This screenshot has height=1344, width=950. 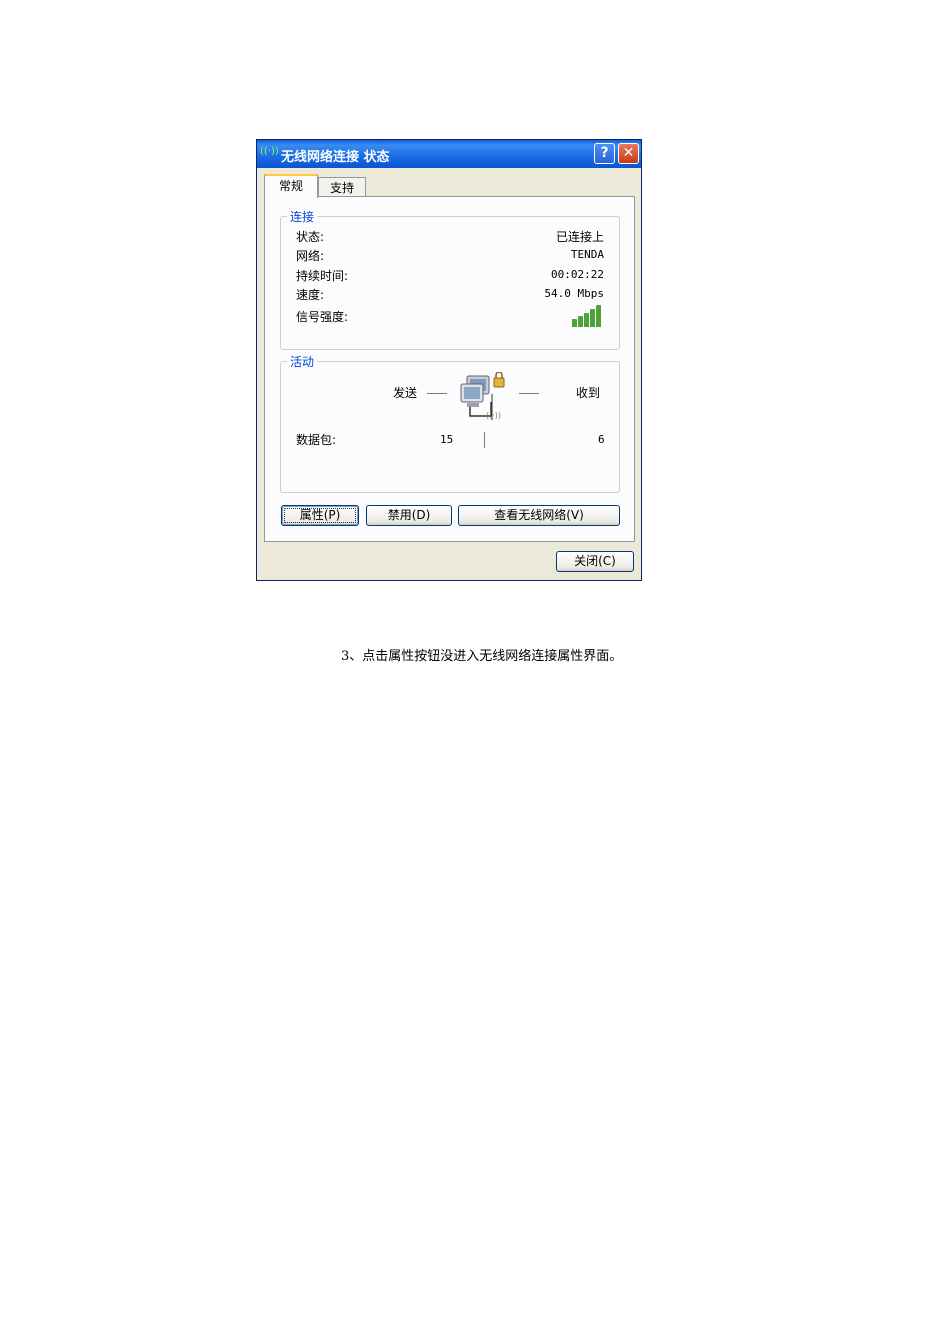 I want to click on network-computers-icon: ((·)), so click(x=482, y=396).